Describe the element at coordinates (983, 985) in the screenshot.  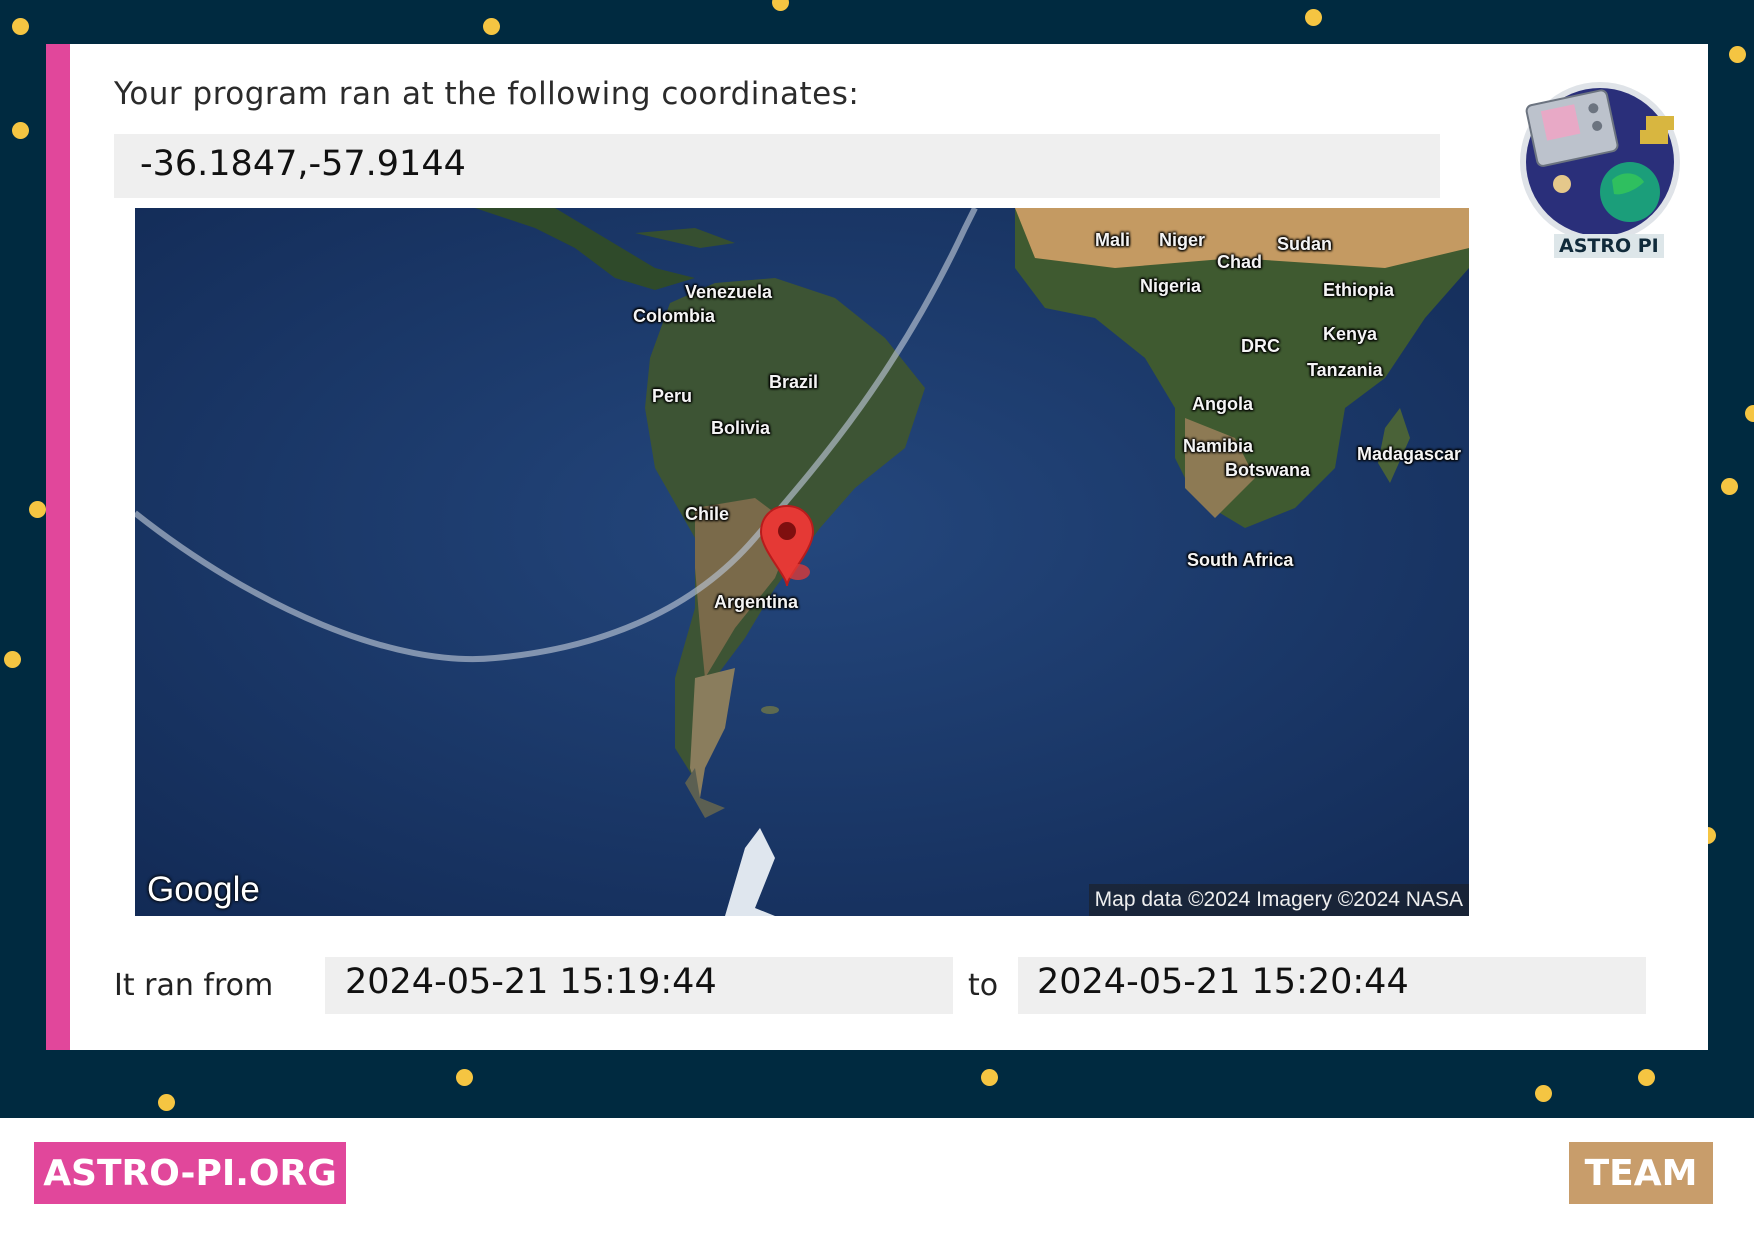
I see `to-label: to` at that location.